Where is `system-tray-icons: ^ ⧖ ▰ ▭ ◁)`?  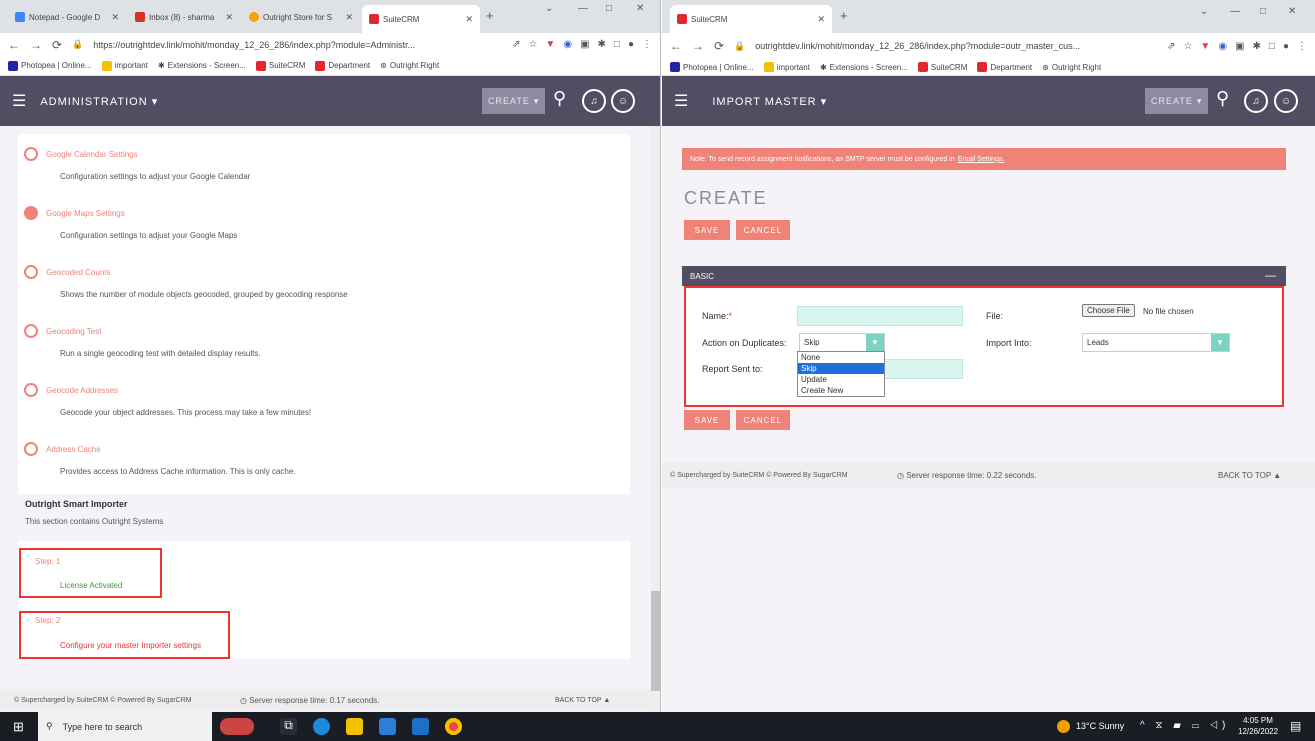 system-tray-icons: ^ ⧖ ▰ ▭ ◁) is located at coordinates (1184, 725).